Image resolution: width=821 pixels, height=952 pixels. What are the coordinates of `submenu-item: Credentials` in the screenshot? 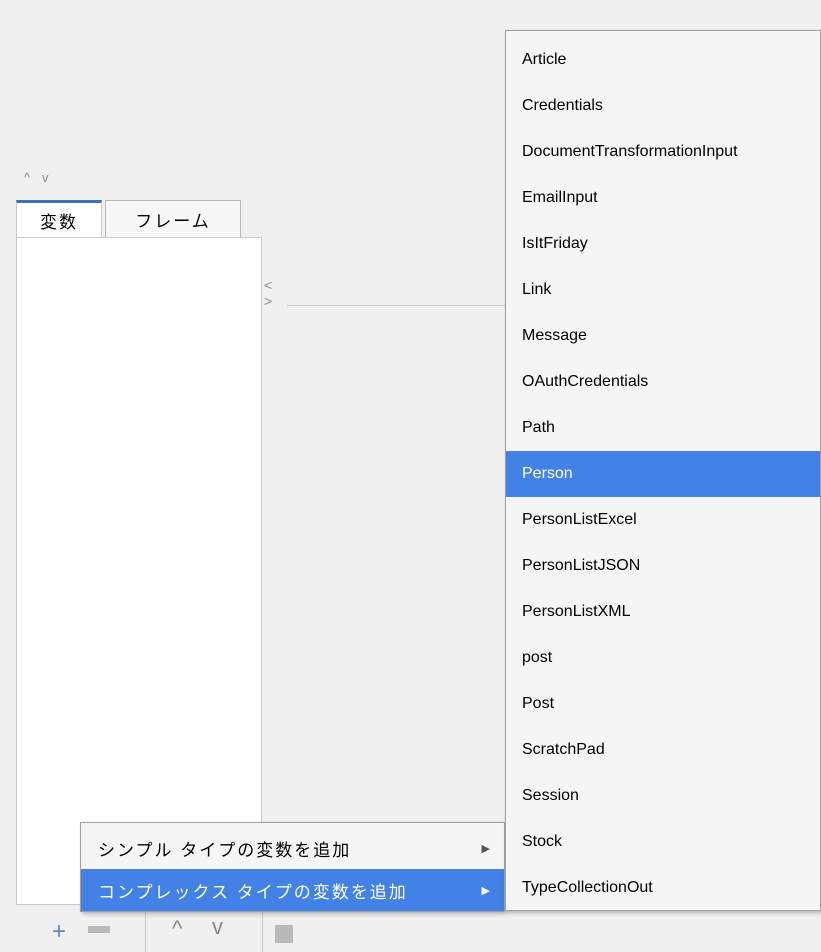 It's located at (663, 106).